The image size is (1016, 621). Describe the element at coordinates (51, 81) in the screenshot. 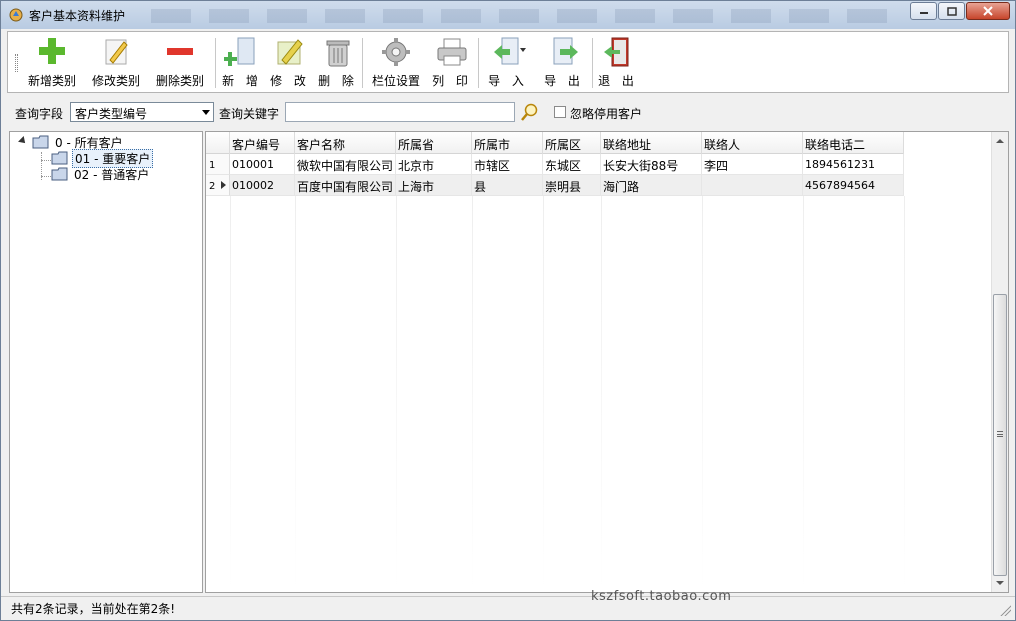

I see `add-category-label: 新增类别` at that location.